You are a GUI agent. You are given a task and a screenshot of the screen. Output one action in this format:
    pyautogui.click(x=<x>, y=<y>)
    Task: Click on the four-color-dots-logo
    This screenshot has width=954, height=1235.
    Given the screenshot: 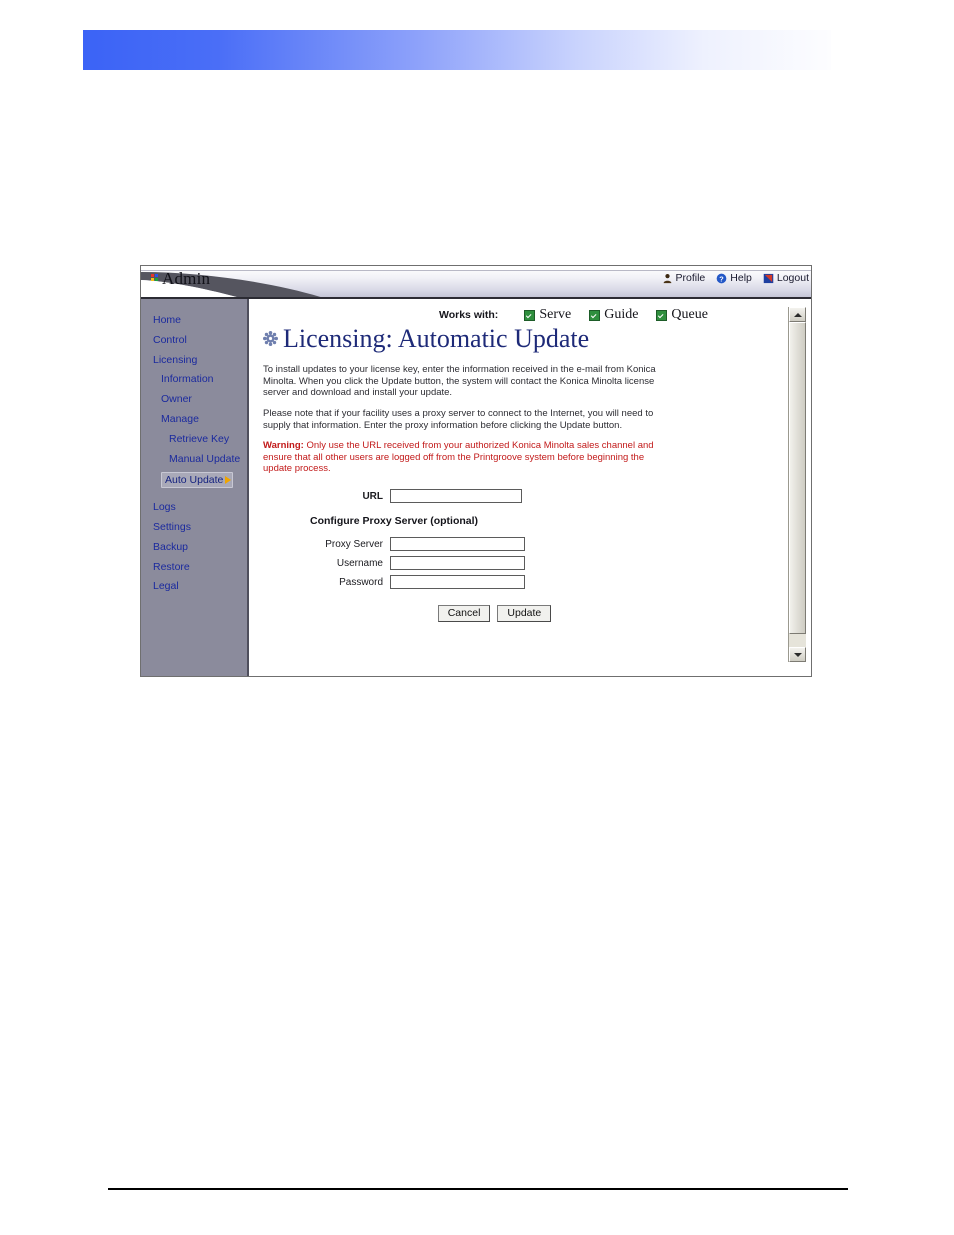 What is the action you would take?
    pyautogui.click(x=155, y=278)
    